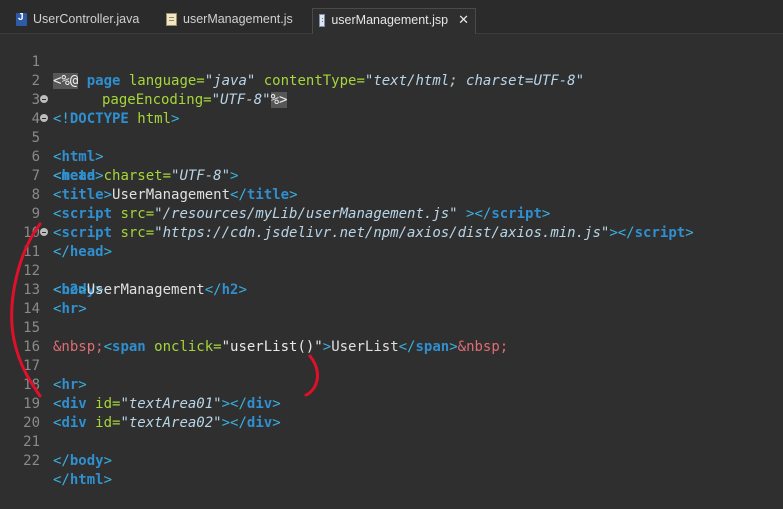 The image size is (783, 509). What do you see at coordinates (391, 80) in the screenshot?
I see `code-line: 2 pageEncoding="UTF-8"%>` at bounding box center [391, 80].